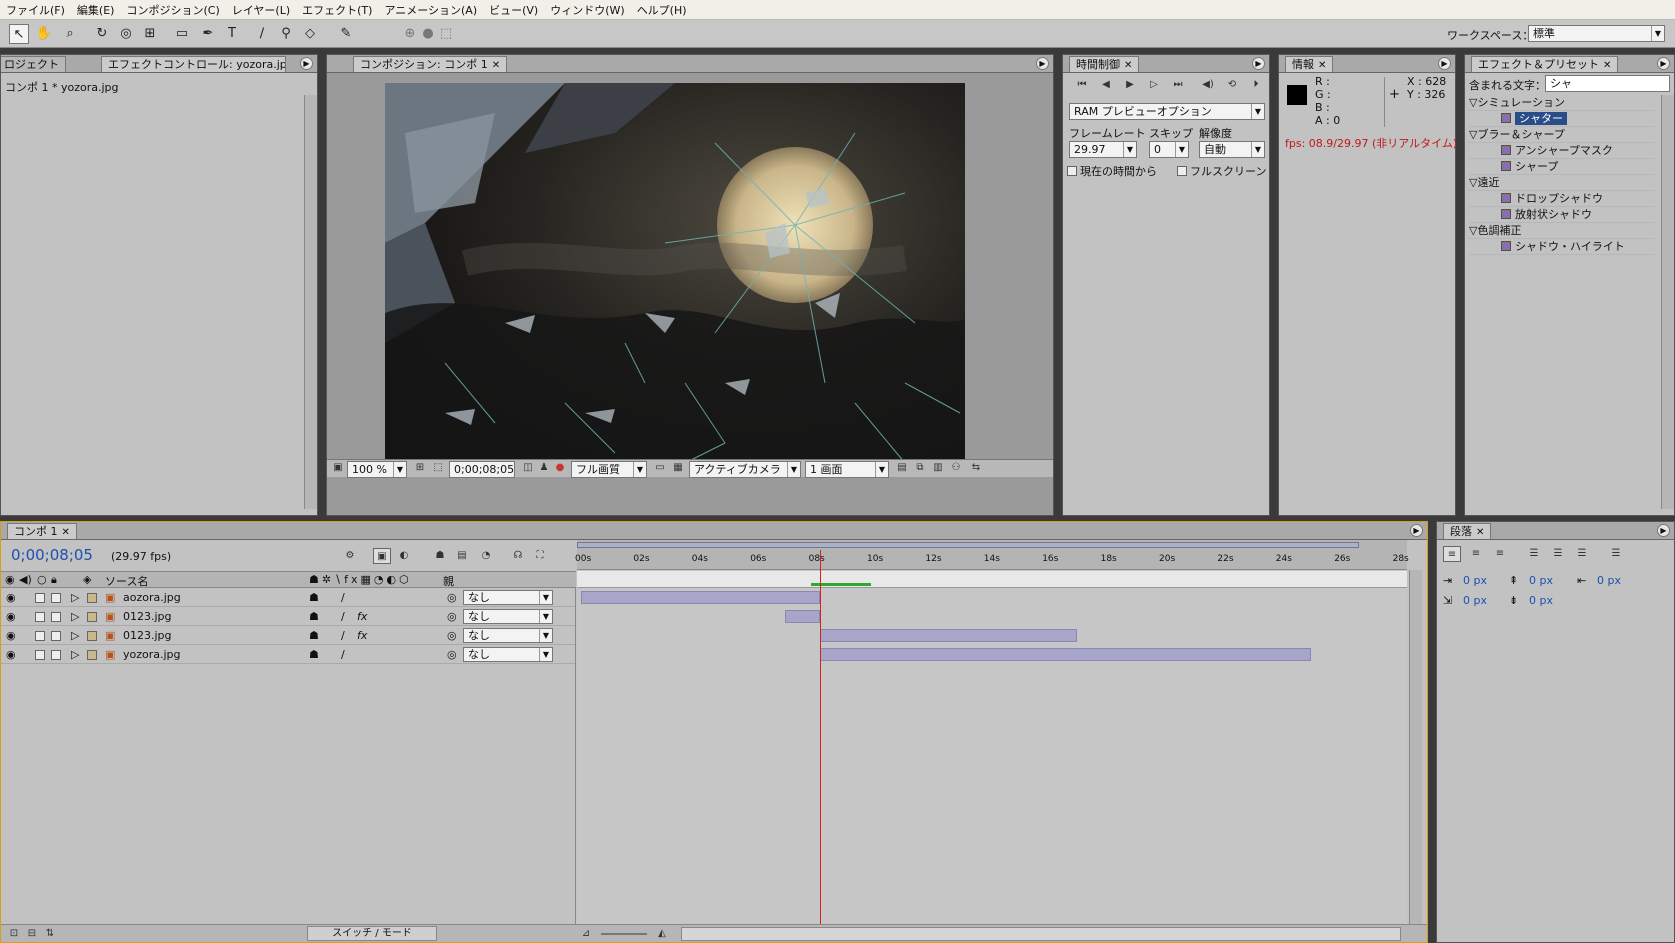 This screenshot has height=943, width=1675. I want to click on orbit-camera-tool-icon: ◎, so click(126, 34).